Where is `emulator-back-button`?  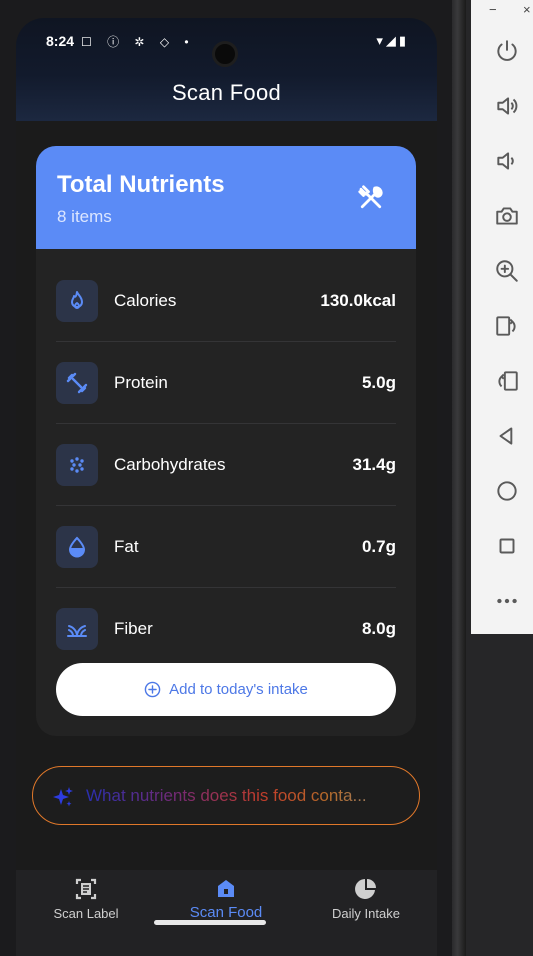 emulator-back-button is located at coordinates (509, 438).